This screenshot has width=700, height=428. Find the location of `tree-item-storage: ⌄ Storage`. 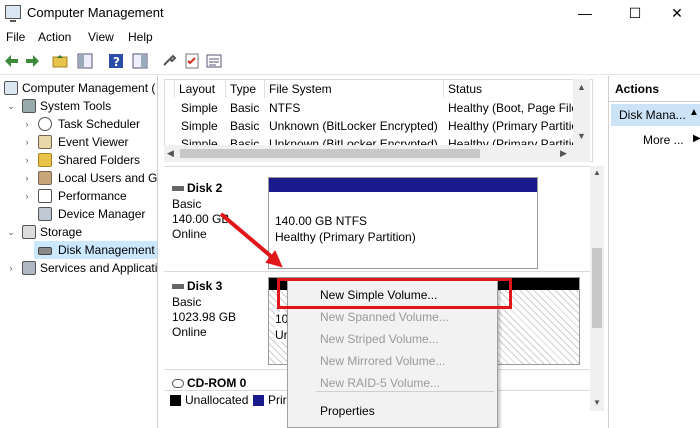

tree-item-storage: ⌄ Storage is located at coordinates (78, 232).